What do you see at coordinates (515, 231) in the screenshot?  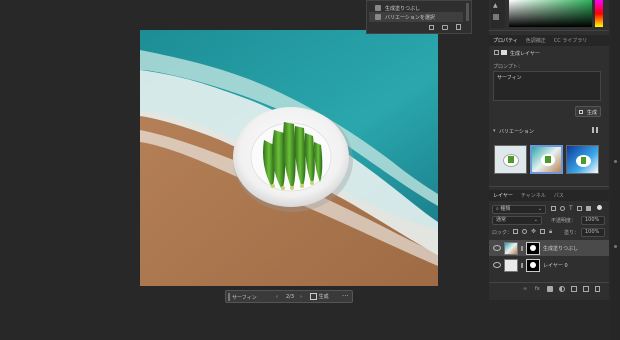 I see `lock-transparent-icon` at bounding box center [515, 231].